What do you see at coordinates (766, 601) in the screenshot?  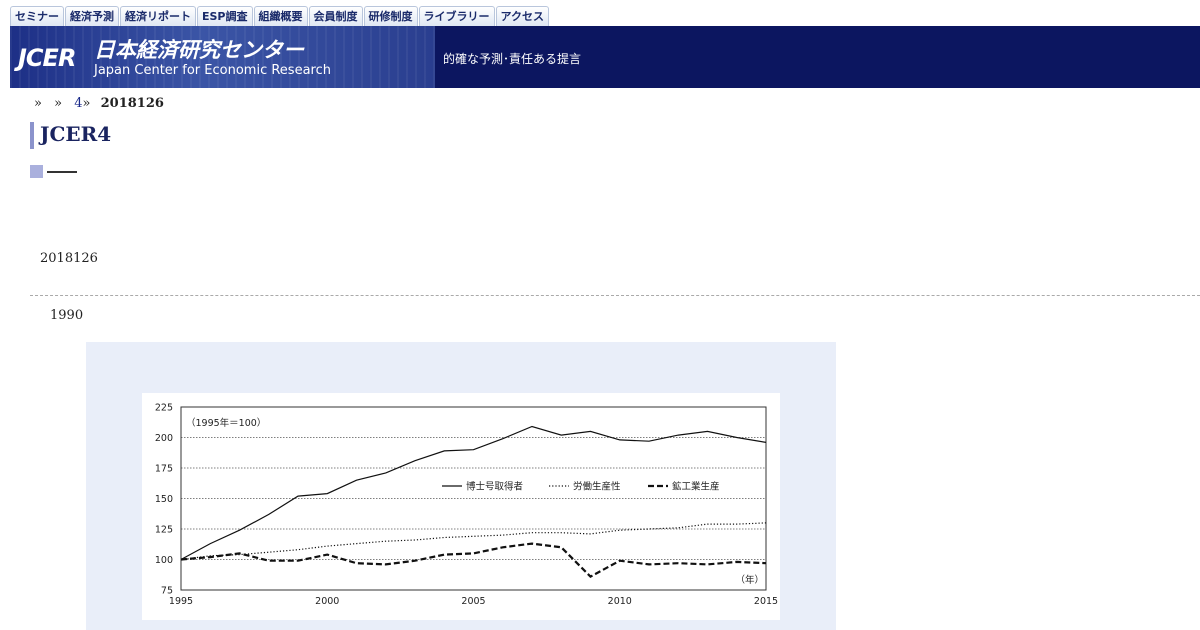 I see `x-tick-label: 2015` at bounding box center [766, 601].